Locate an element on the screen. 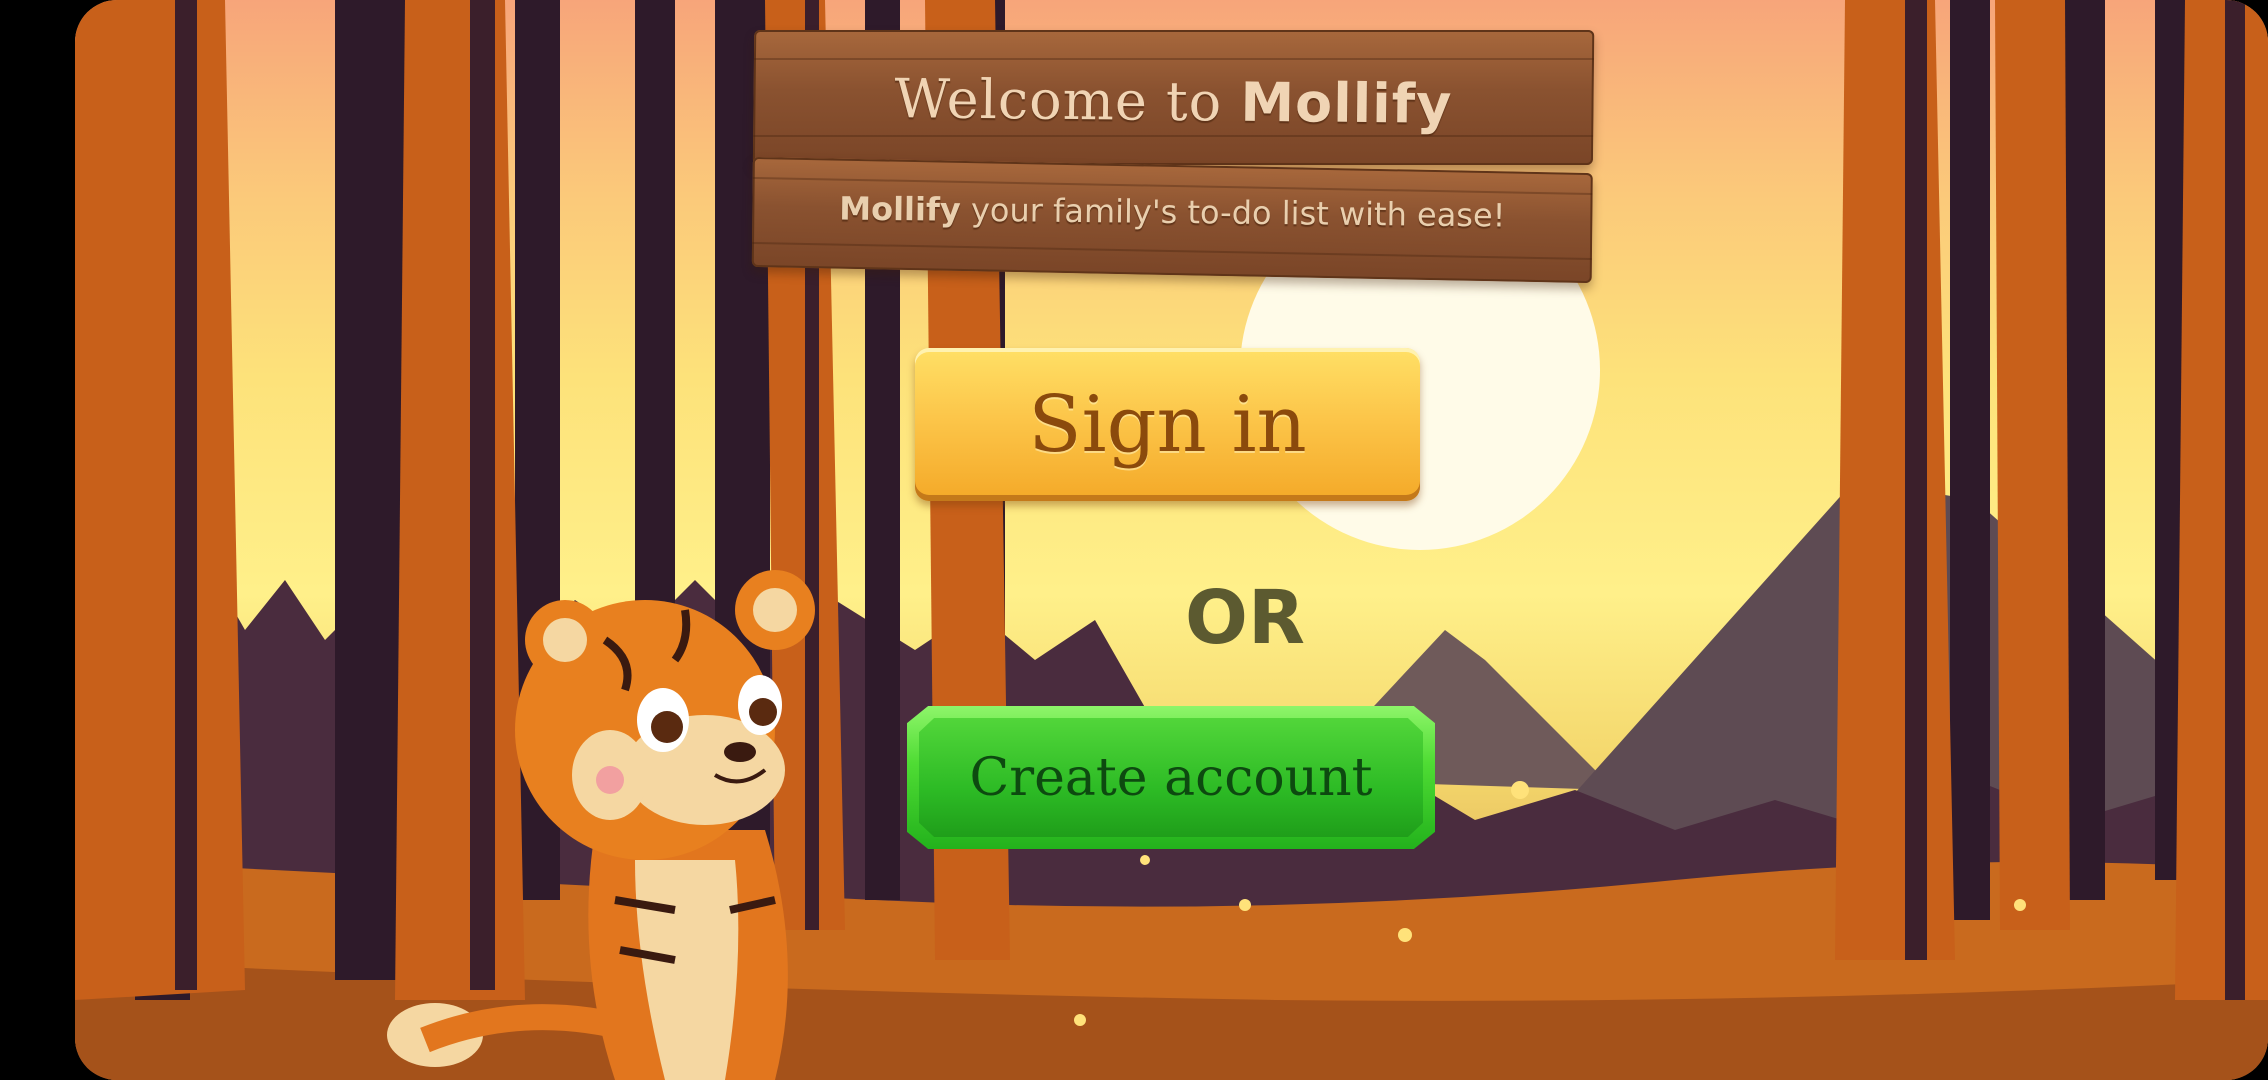 The height and width of the screenshot is (1080, 2268). create-account-button: Create account is located at coordinates (1171, 777).